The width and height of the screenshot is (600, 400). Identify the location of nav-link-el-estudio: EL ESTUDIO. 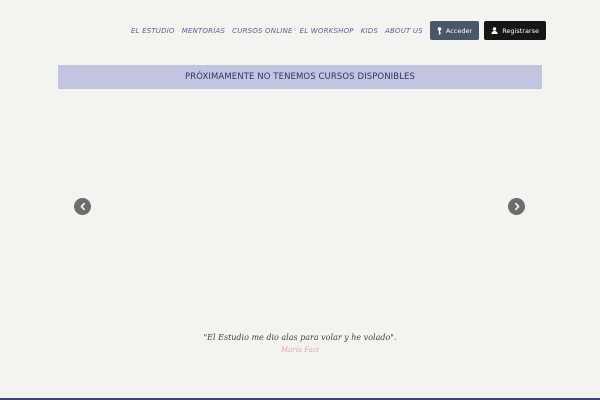
(153, 31).